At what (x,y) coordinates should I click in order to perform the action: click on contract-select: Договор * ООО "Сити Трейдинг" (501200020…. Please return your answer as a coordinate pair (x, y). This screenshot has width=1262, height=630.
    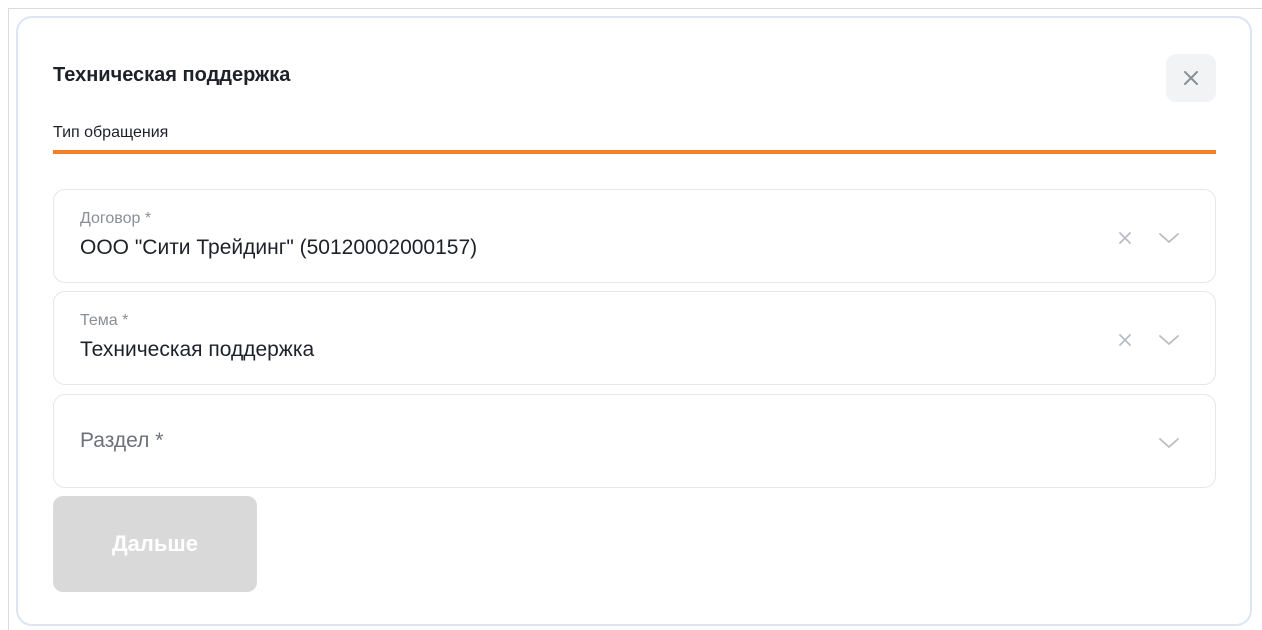
    Looking at the image, I should click on (634, 236).